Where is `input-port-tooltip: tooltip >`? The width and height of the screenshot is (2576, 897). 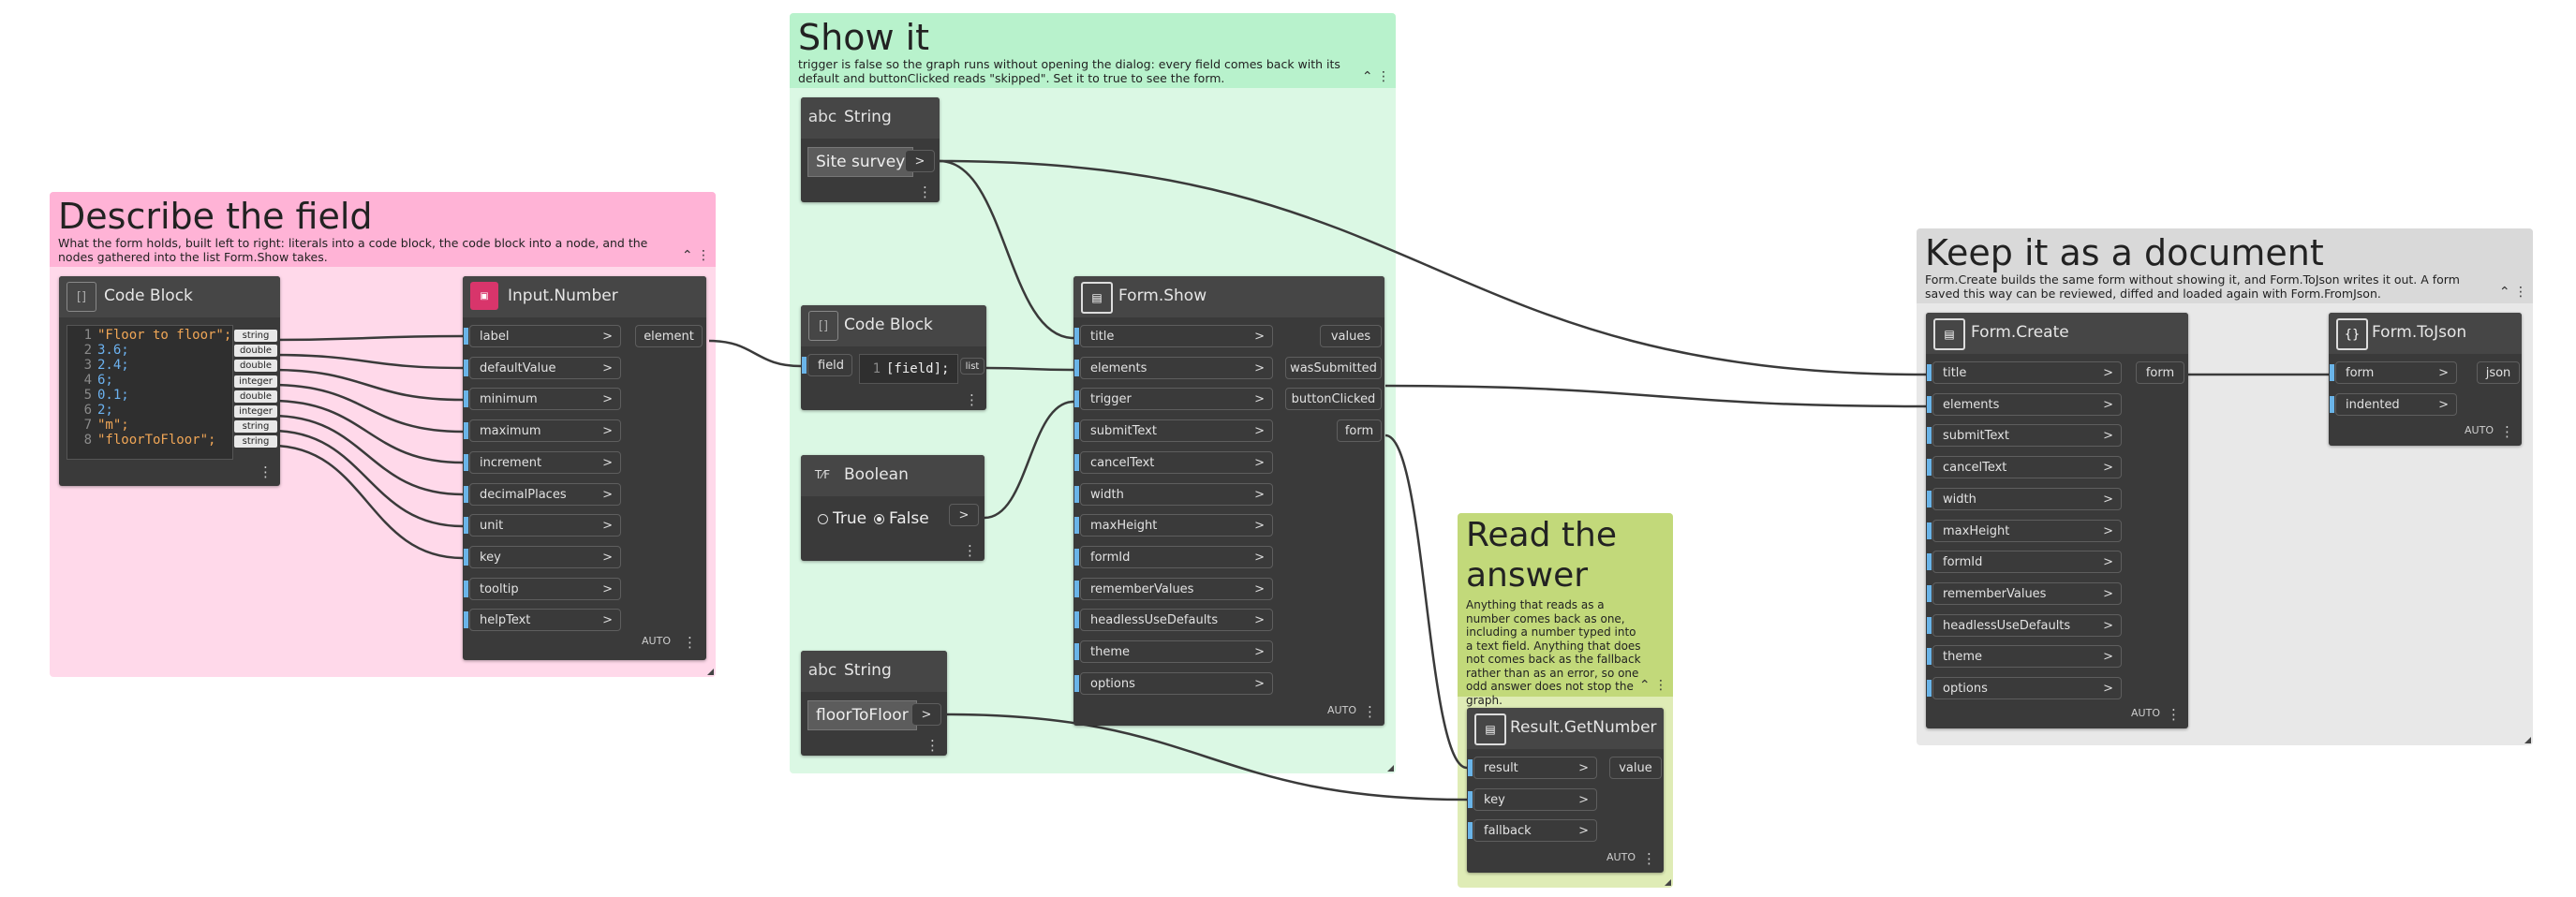 input-port-tooltip: tooltip > is located at coordinates (543, 588).